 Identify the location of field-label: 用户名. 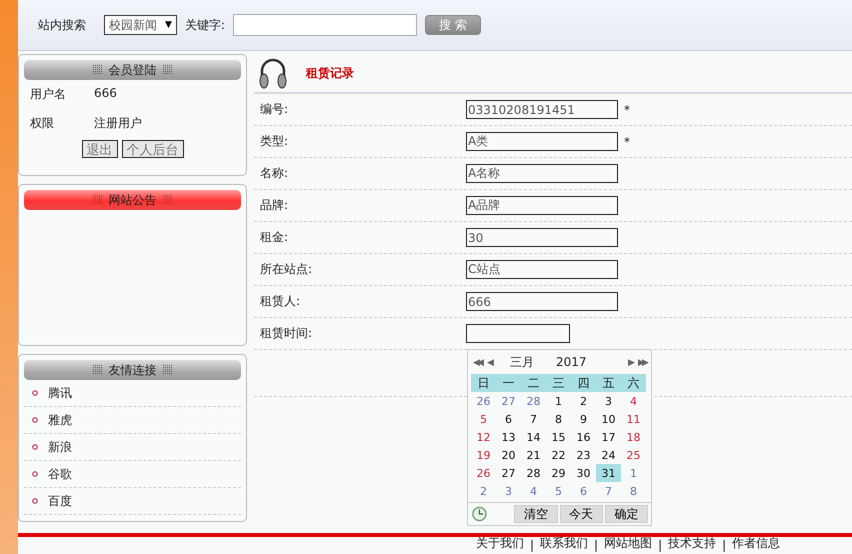
(48, 94).